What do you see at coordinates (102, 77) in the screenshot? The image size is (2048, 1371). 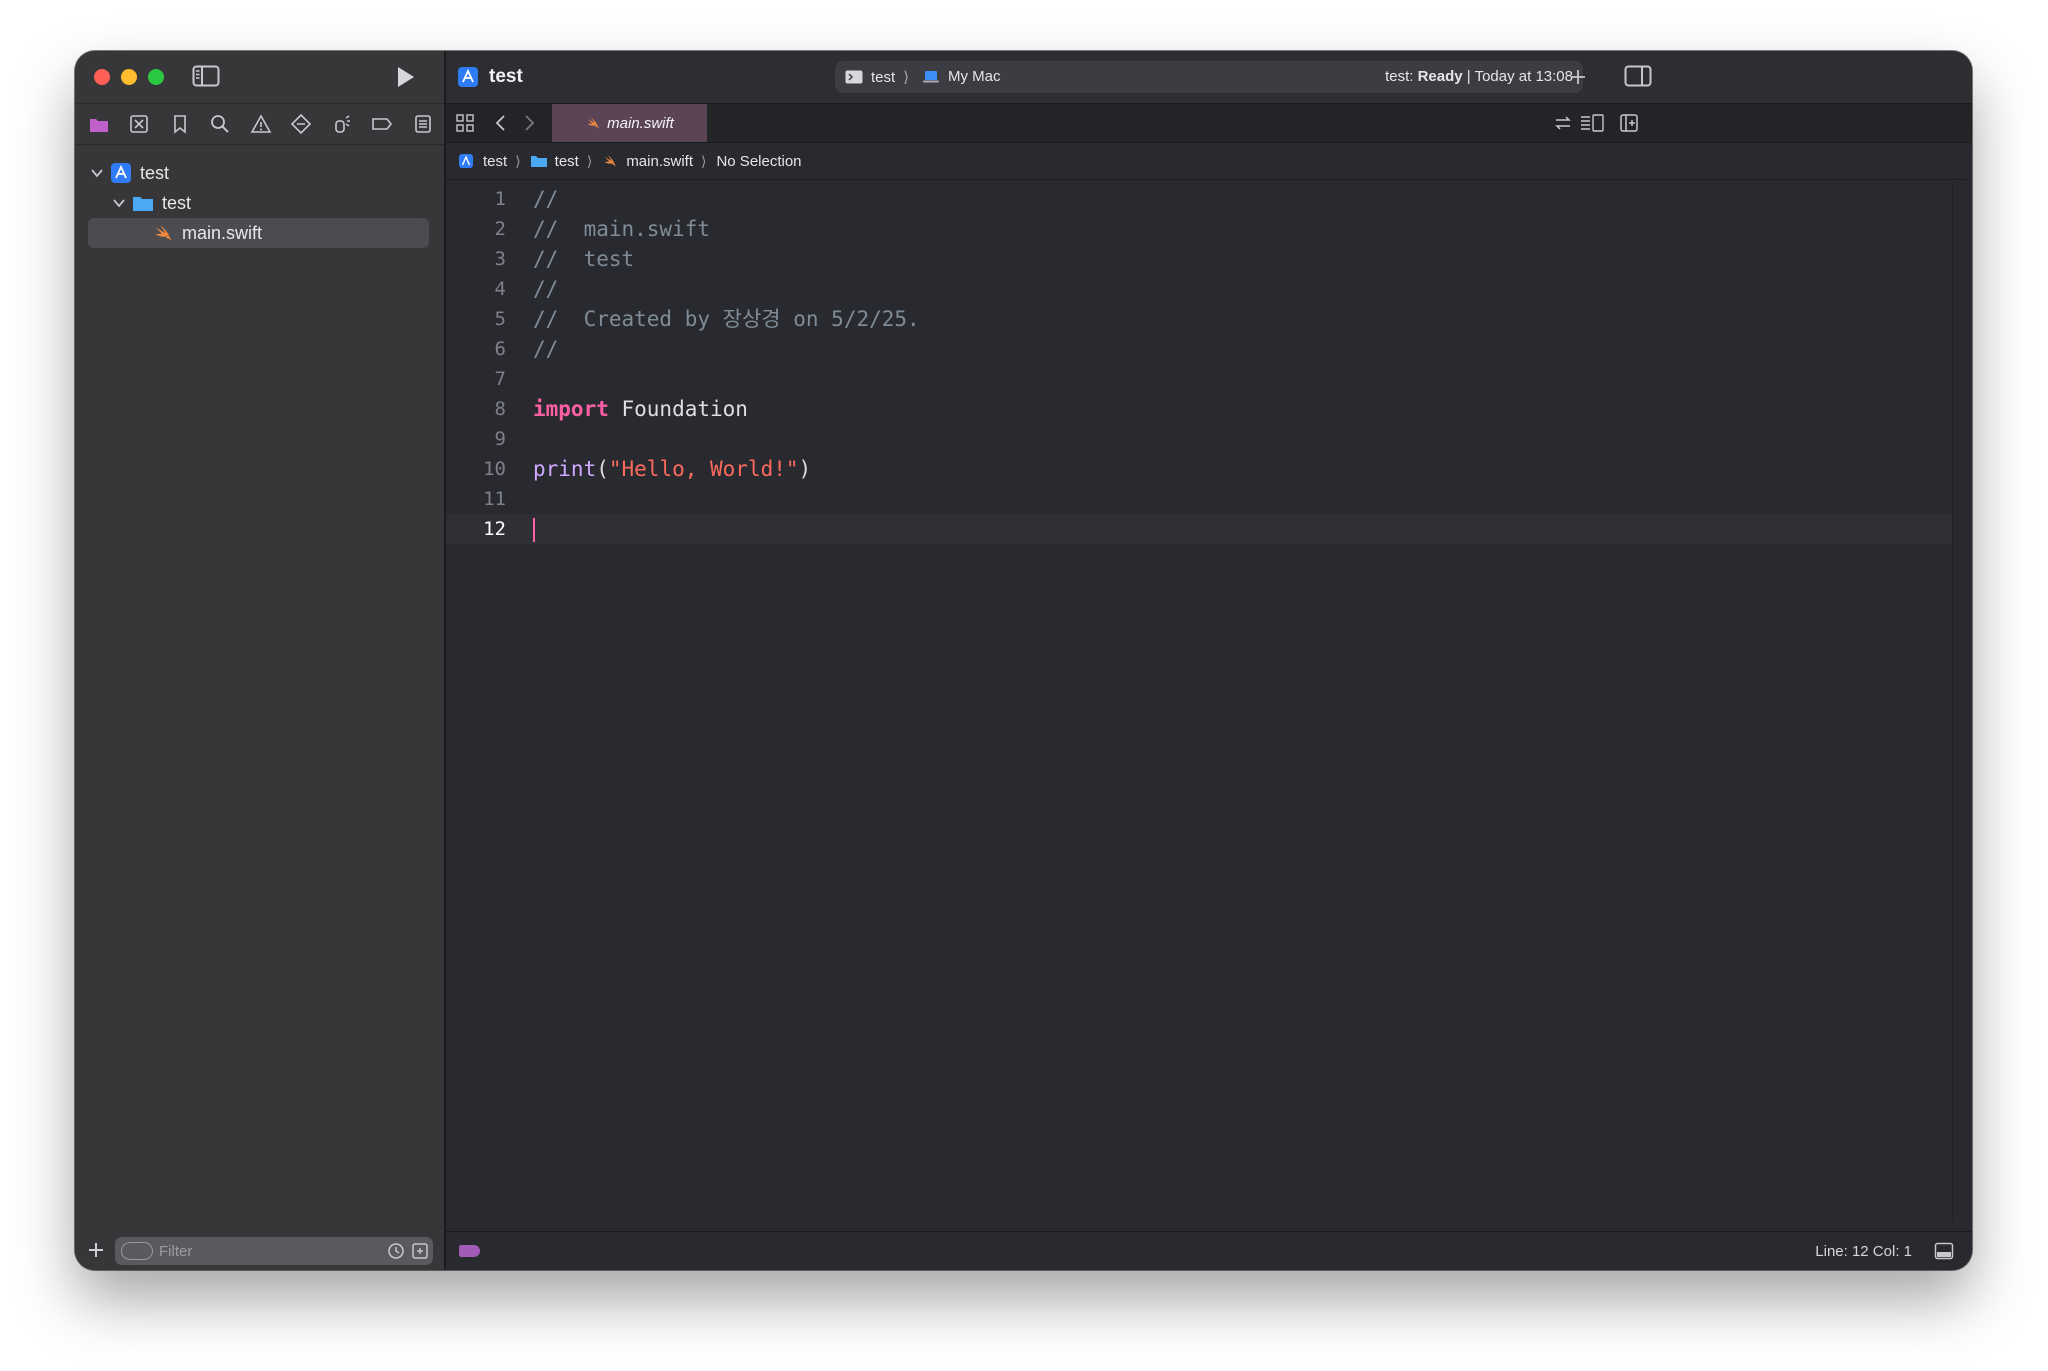 I see `close-window-button` at bounding box center [102, 77].